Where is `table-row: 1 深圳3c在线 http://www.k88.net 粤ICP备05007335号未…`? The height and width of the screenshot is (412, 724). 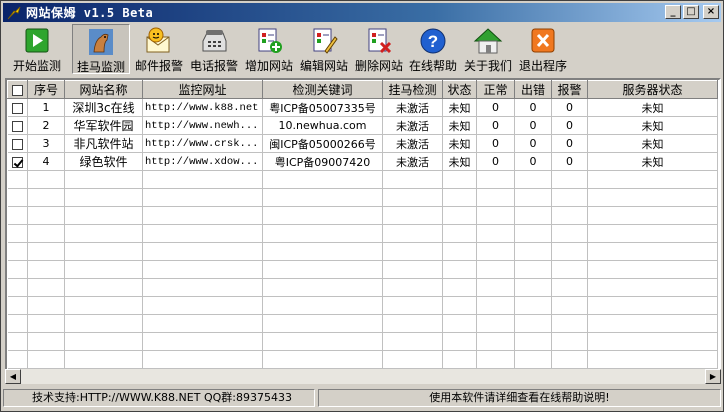 table-row: 1 深圳3c在线 http://www.k88.net 粤ICP备05007335号未… is located at coordinates (362, 107).